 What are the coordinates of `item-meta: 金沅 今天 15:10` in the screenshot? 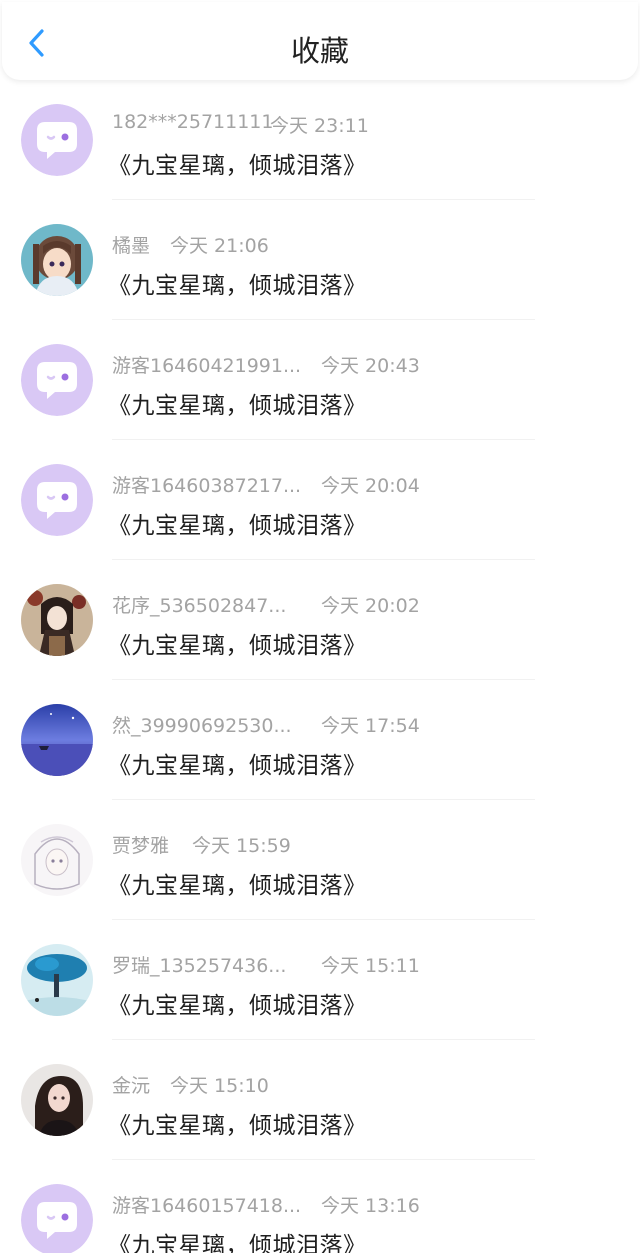 It's located at (190, 1084).